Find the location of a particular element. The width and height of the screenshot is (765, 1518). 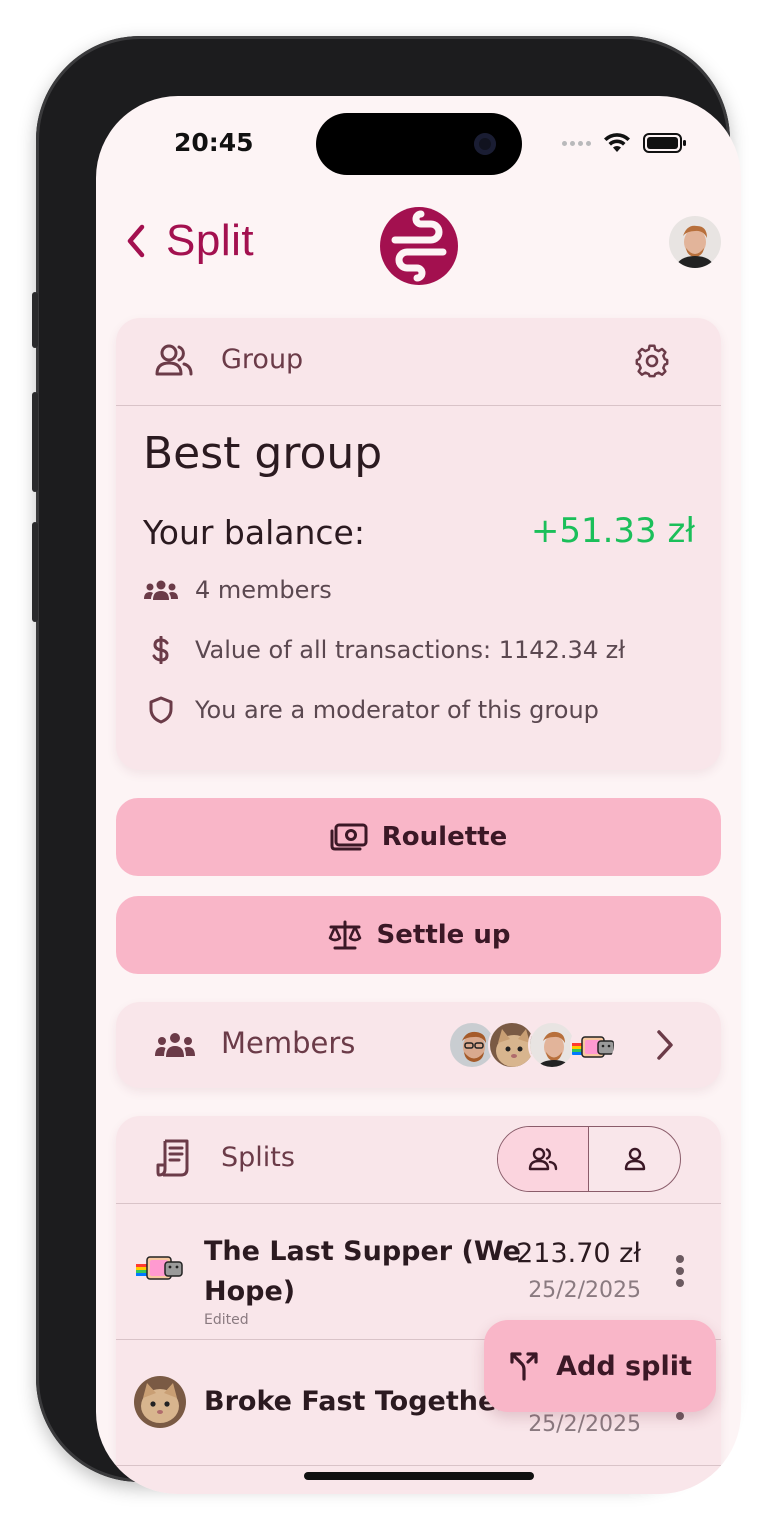

group-name: Best group is located at coordinates (263, 453).